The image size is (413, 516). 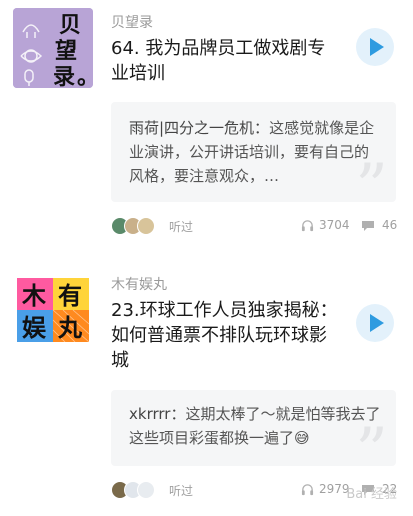 What do you see at coordinates (389, 225) in the screenshot?
I see `comment-count: 46` at bounding box center [389, 225].